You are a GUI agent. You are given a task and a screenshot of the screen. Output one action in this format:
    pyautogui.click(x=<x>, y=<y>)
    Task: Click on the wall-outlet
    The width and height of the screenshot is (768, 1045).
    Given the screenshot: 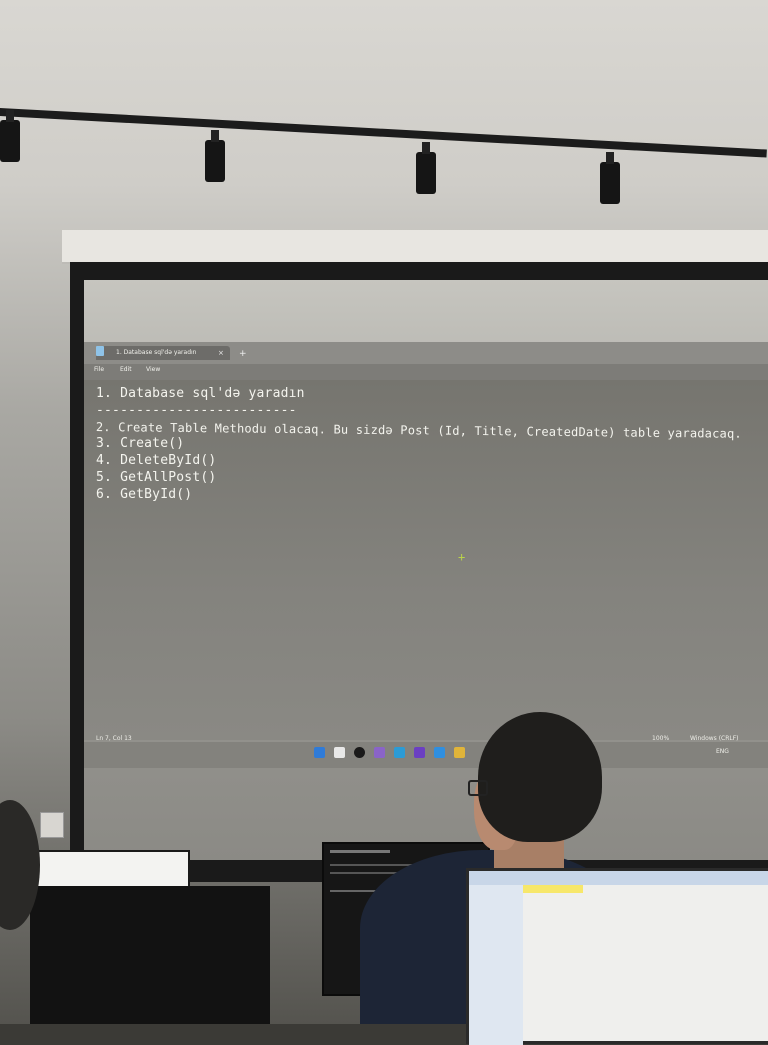 What is the action you would take?
    pyautogui.click(x=52, y=825)
    